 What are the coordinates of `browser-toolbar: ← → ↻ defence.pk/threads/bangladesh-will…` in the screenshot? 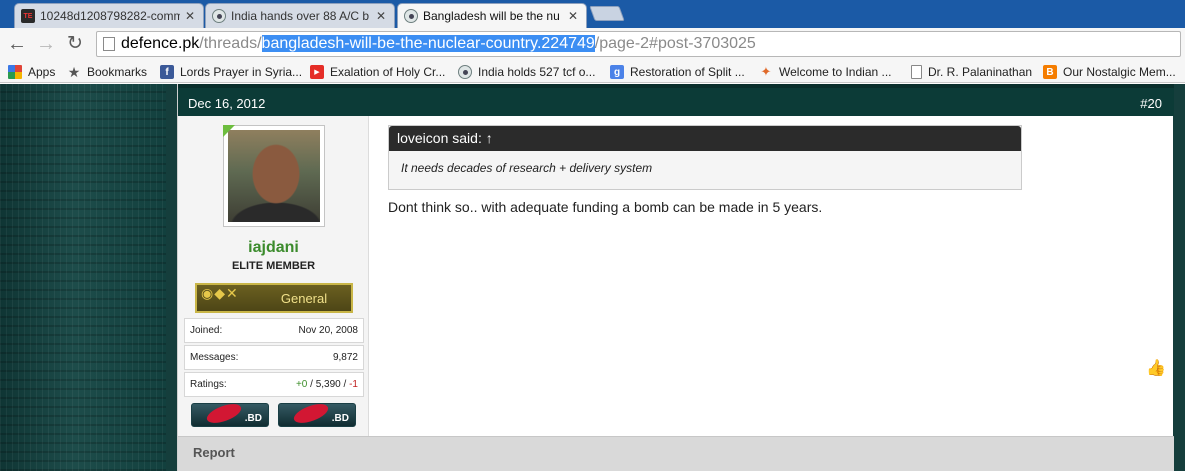 It's located at (592, 44).